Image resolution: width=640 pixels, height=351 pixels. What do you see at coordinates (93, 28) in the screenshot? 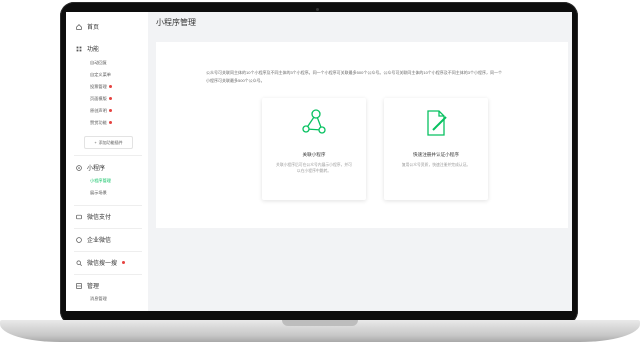
I see `sidebar-home-label: 首页` at bounding box center [93, 28].